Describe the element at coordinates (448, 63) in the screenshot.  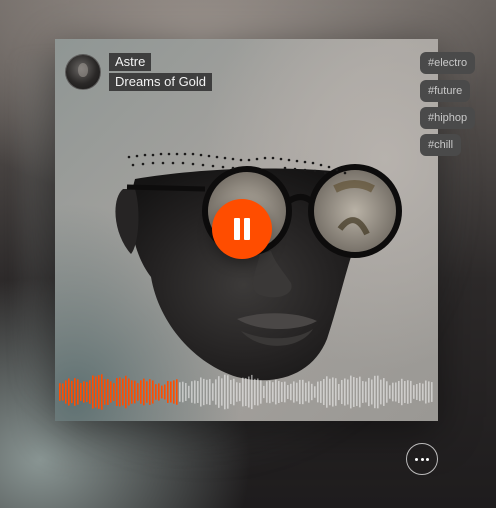
I see `tag-electro: #electro` at that location.